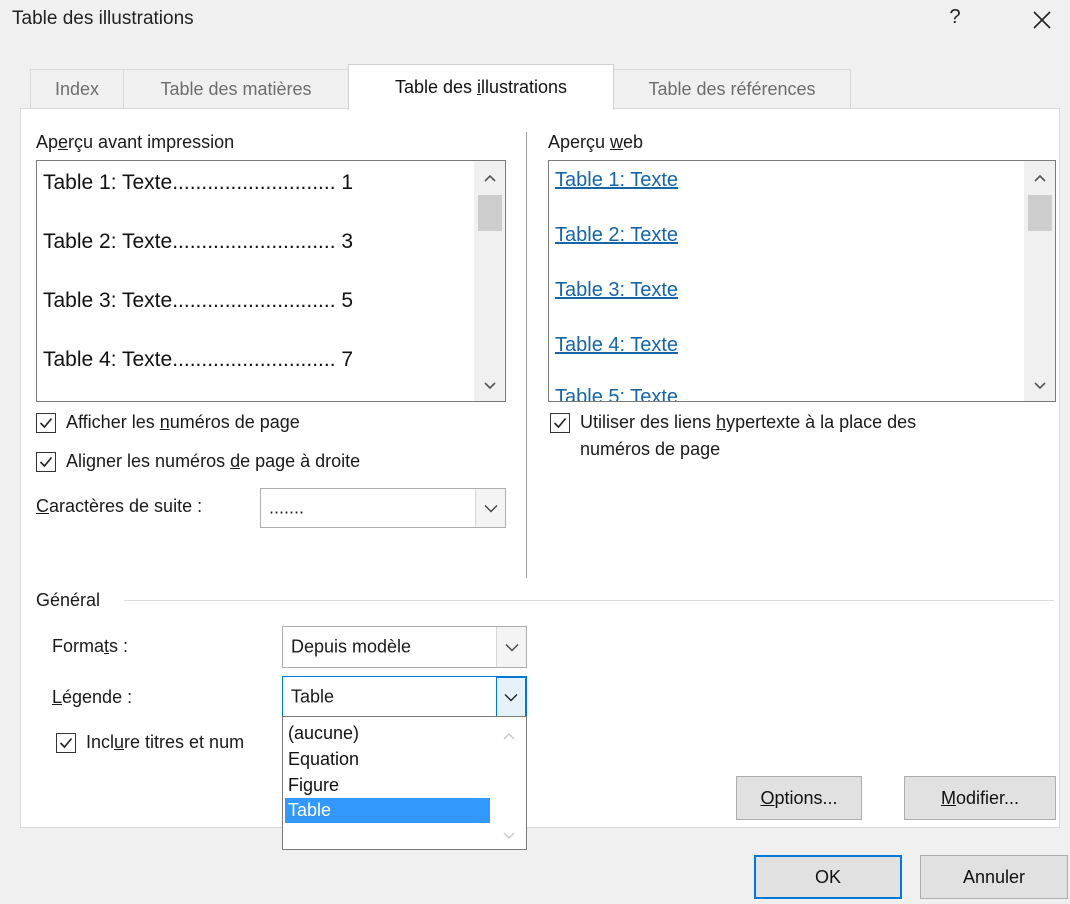 The image size is (1070, 904). What do you see at coordinates (164, 422) in the screenshot?
I see `label-accesskey: n` at bounding box center [164, 422].